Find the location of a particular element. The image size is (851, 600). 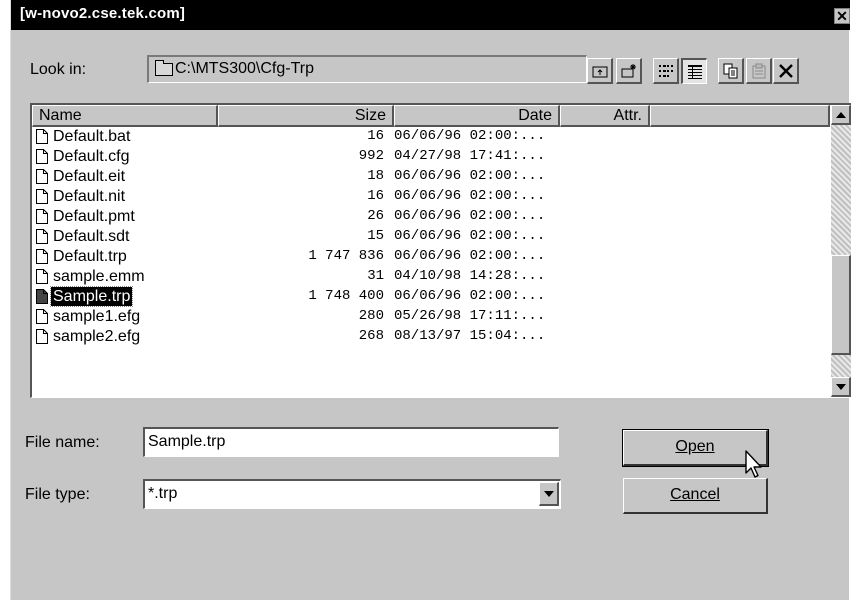

file-type-dropdown-button is located at coordinates (549, 494).